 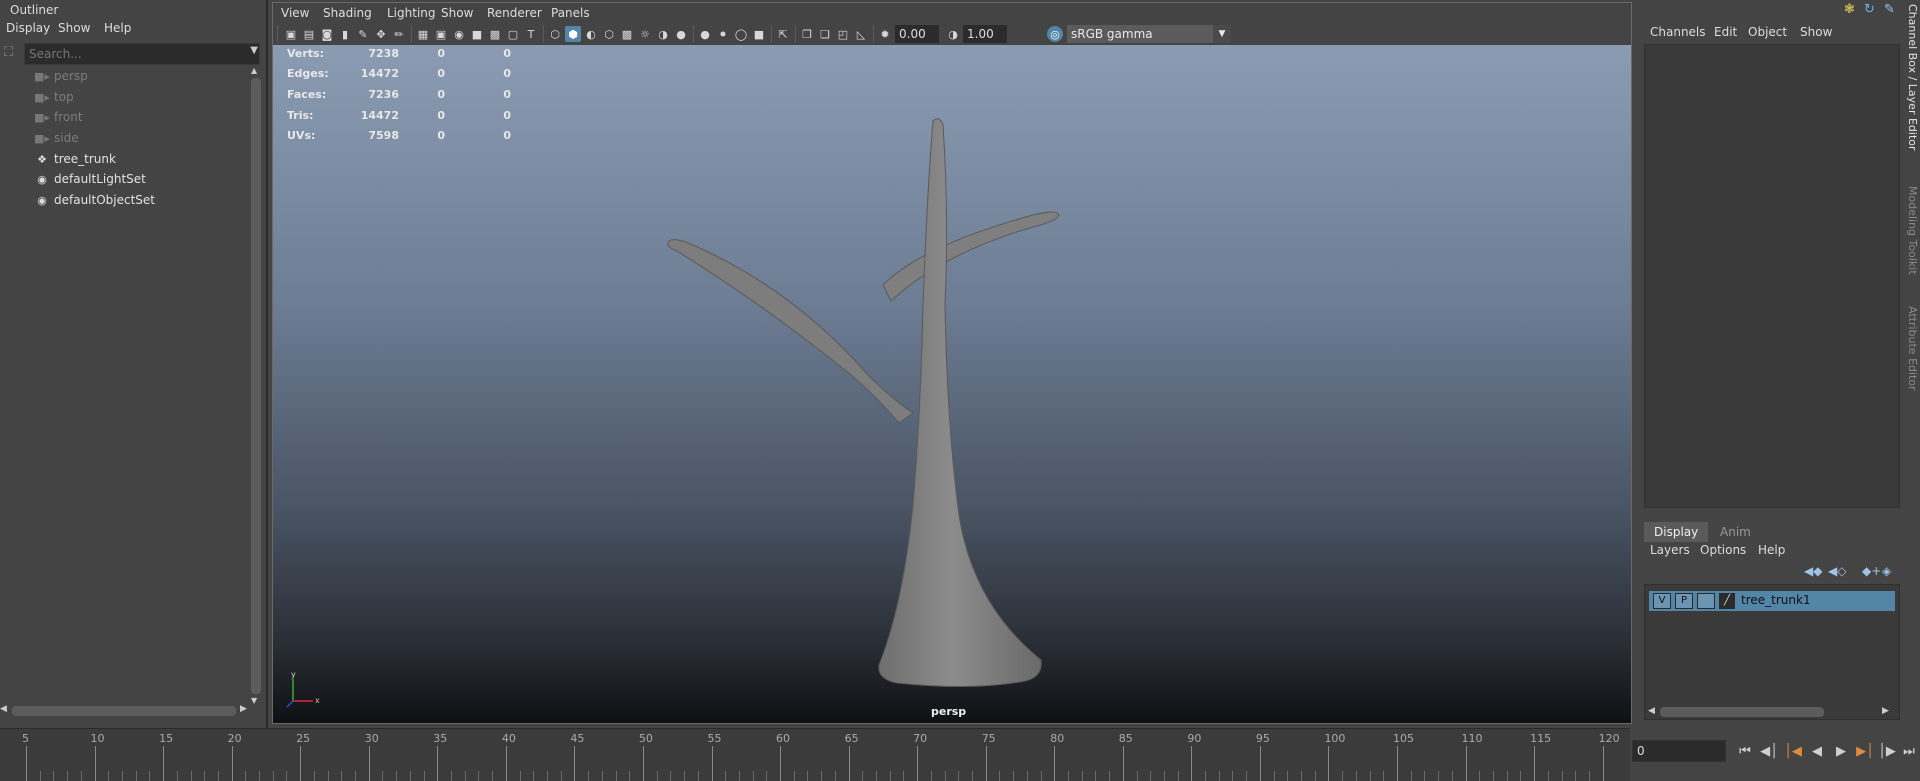 What do you see at coordinates (117, 28) in the screenshot?
I see `outliner-menu-help: Help` at bounding box center [117, 28].